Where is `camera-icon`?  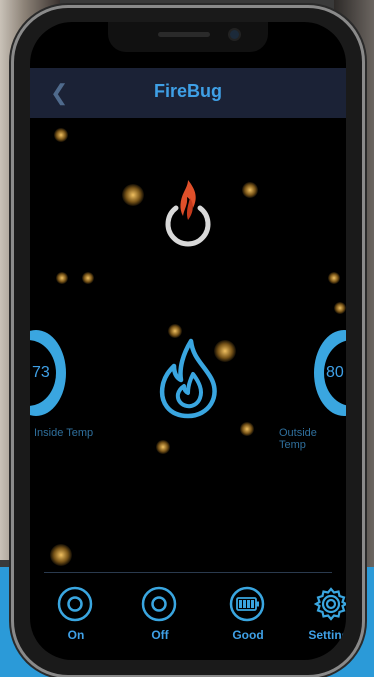
camera-icon is located at coordinates (234, 34).